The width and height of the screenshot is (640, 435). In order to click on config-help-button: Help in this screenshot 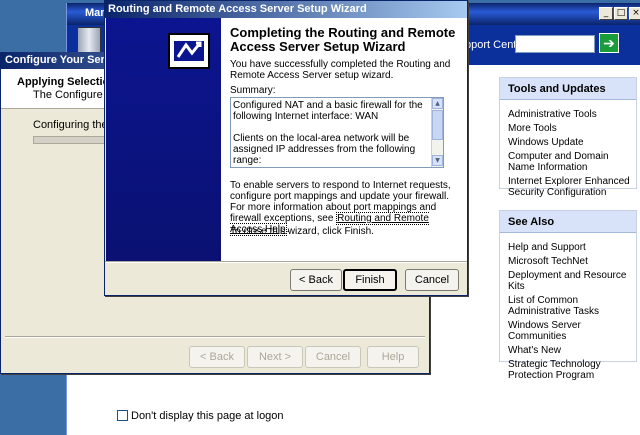, I will do `click(393, 357)`.